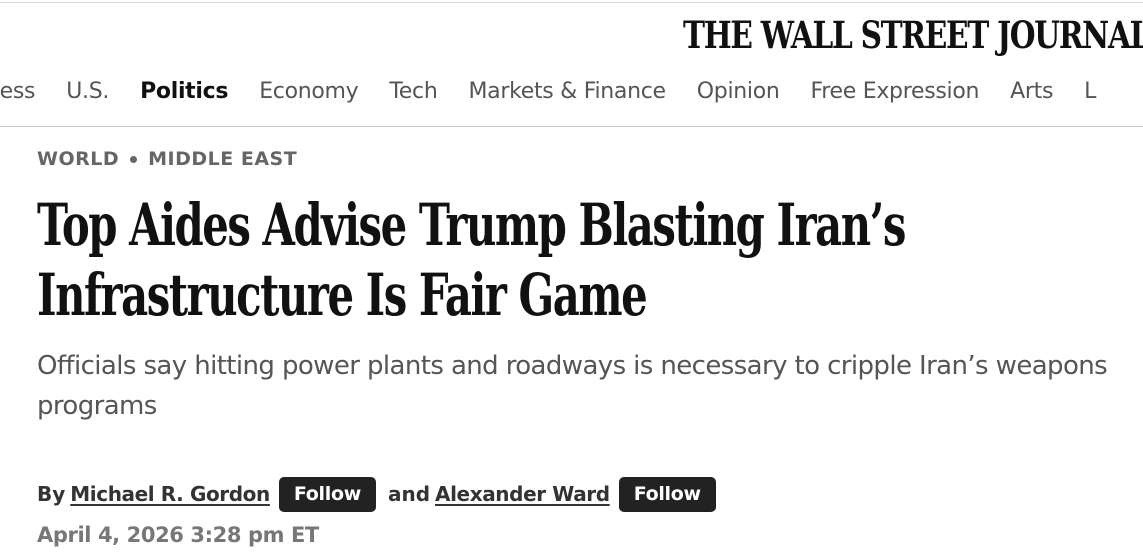 The width and height of the screenshot is (1143, 559). Describe the element at coordinates (170, 494) in the screenshot. I see `author-link-michael-gordon: Michael R. Gordon` at that location.